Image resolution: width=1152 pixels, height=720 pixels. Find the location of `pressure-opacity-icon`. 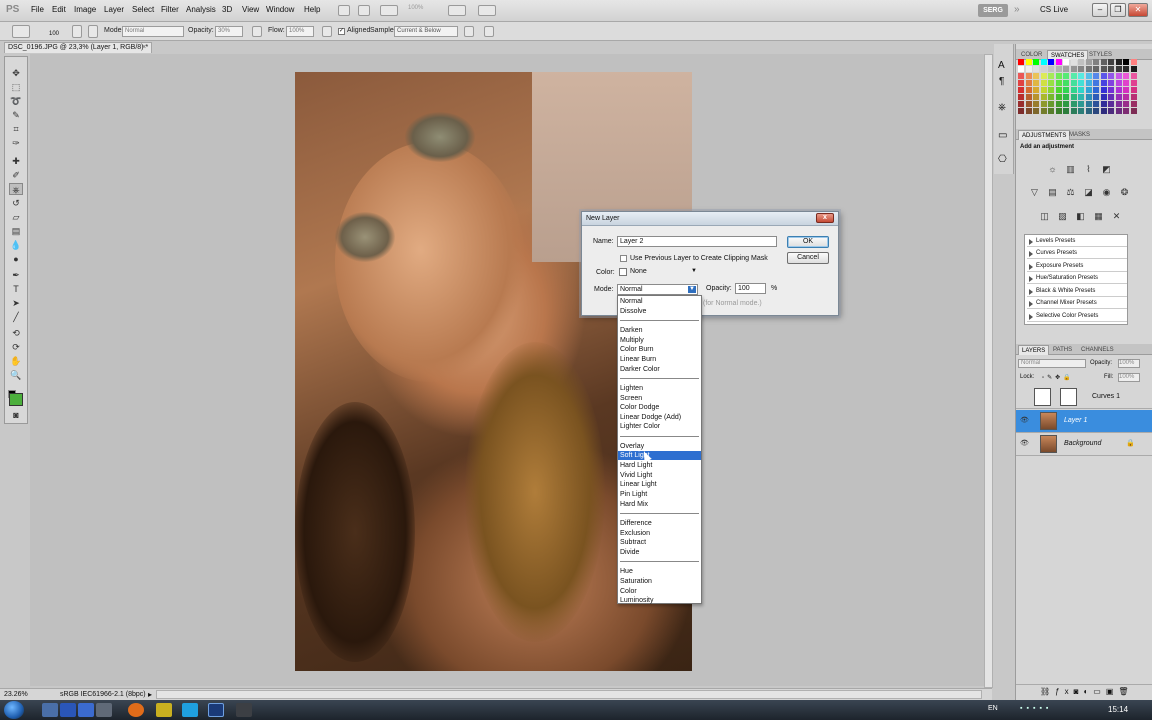

pressure-opacity-icon is located at coordinates (257, 31).